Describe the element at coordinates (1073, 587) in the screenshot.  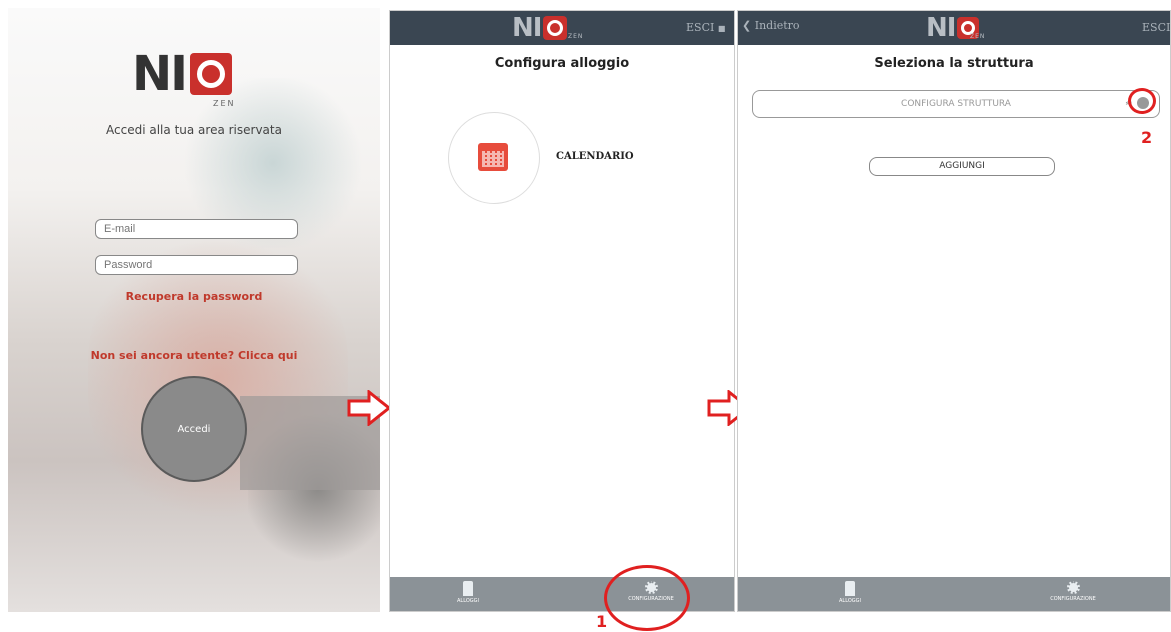
I see `gear-icon` at that location.